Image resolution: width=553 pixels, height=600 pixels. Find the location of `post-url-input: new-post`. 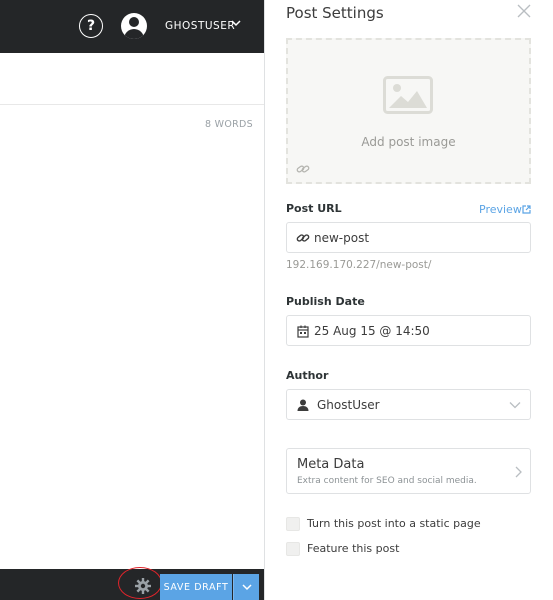

post-url-input: new-post is located at coordinates (408, 237).